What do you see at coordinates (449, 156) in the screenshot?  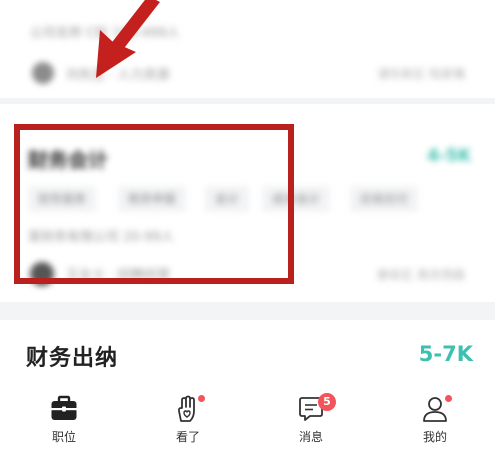 I see `job-salary: 4-5K` at bounding box center [449, 156].